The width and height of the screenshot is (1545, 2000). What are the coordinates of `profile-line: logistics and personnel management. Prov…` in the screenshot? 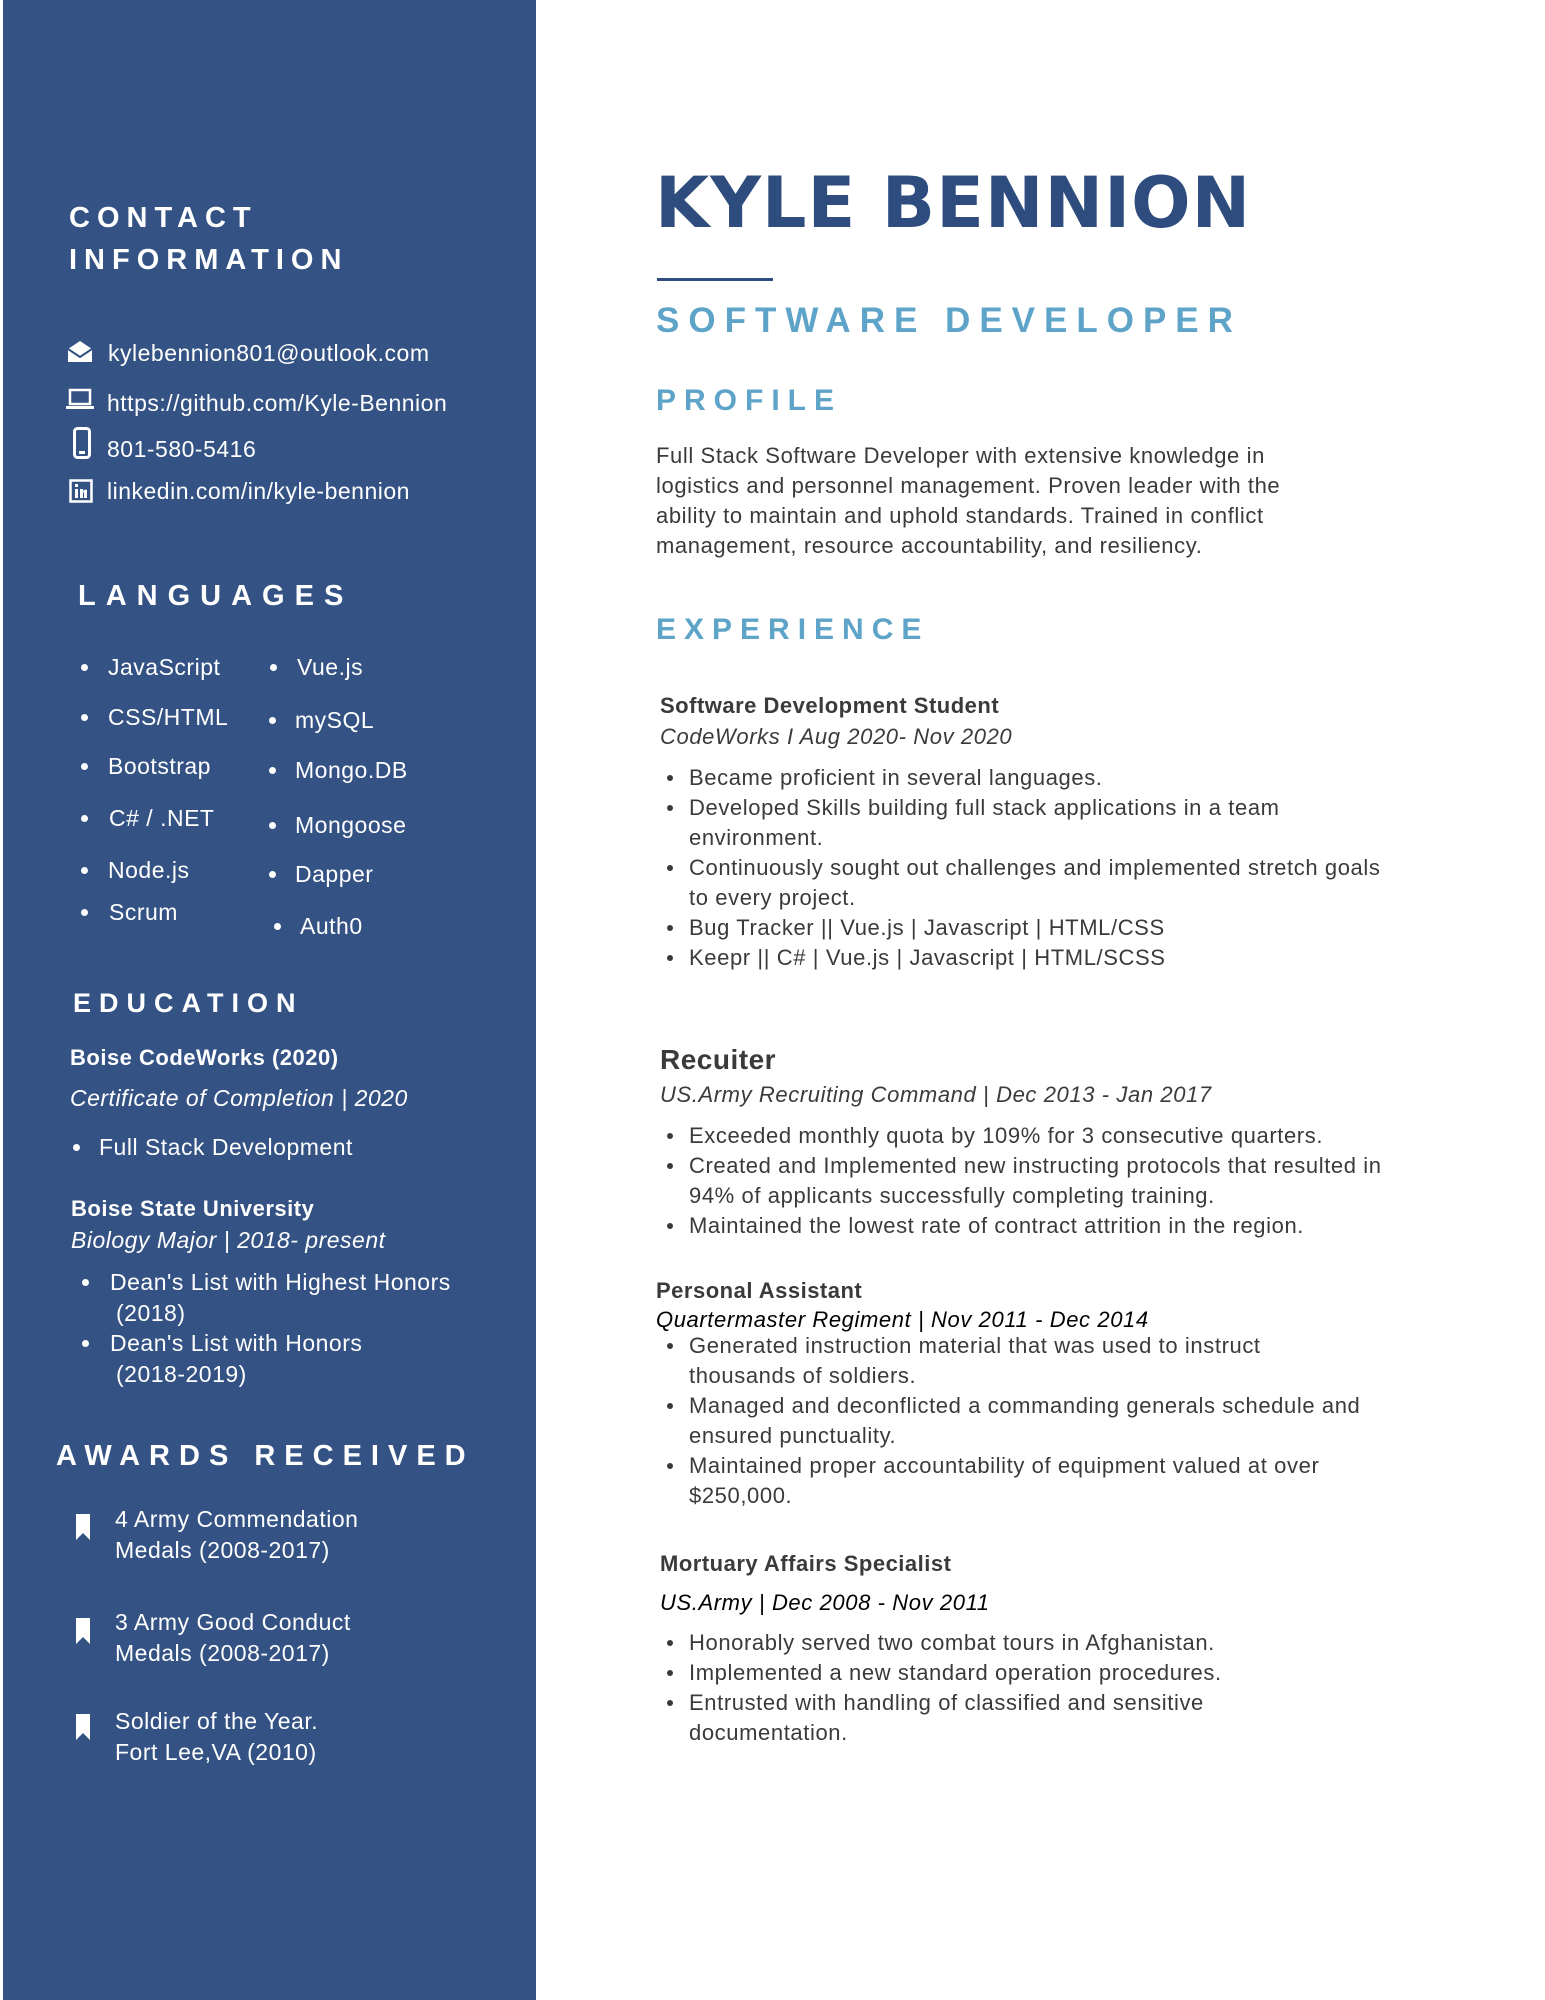 It's located at (968, 485).